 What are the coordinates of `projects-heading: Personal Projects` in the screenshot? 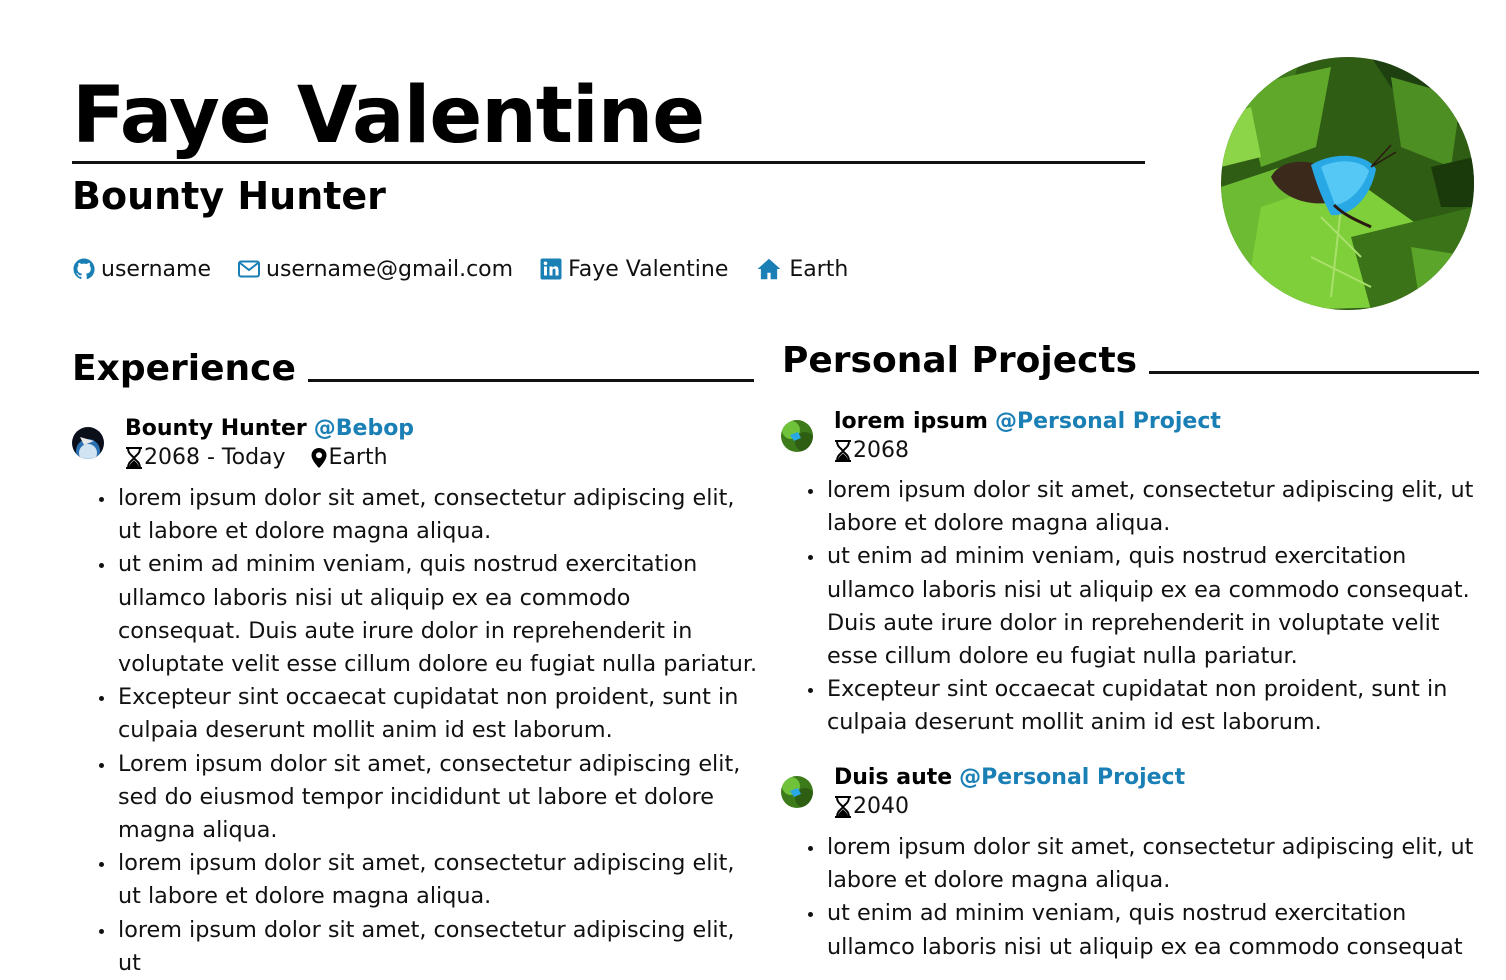 It's located at (960, 360).